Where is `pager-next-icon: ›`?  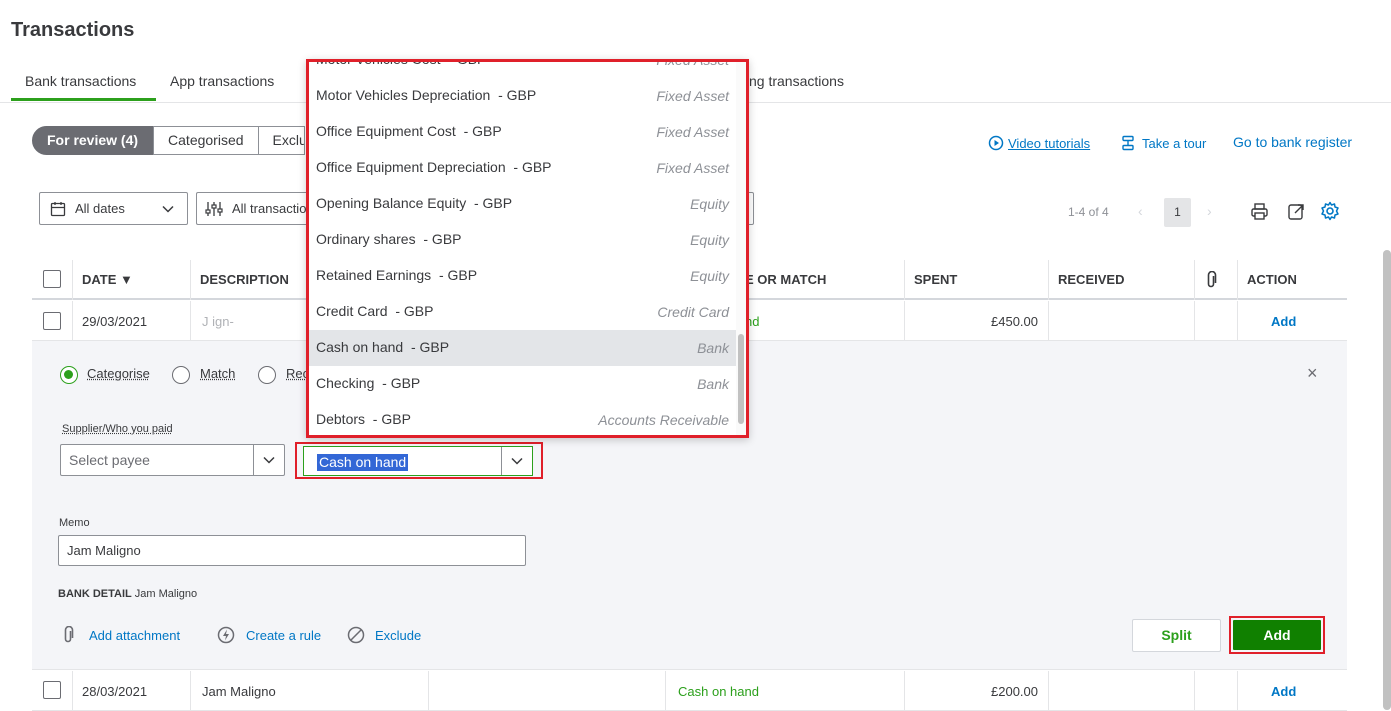 pager-next-icon: › is located at coordinates (1209, 211).